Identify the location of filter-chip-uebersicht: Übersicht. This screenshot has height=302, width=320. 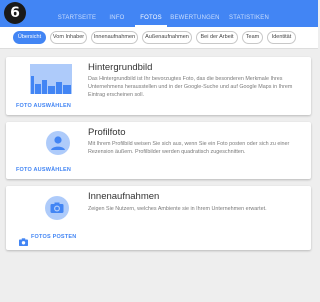
(29, 37).